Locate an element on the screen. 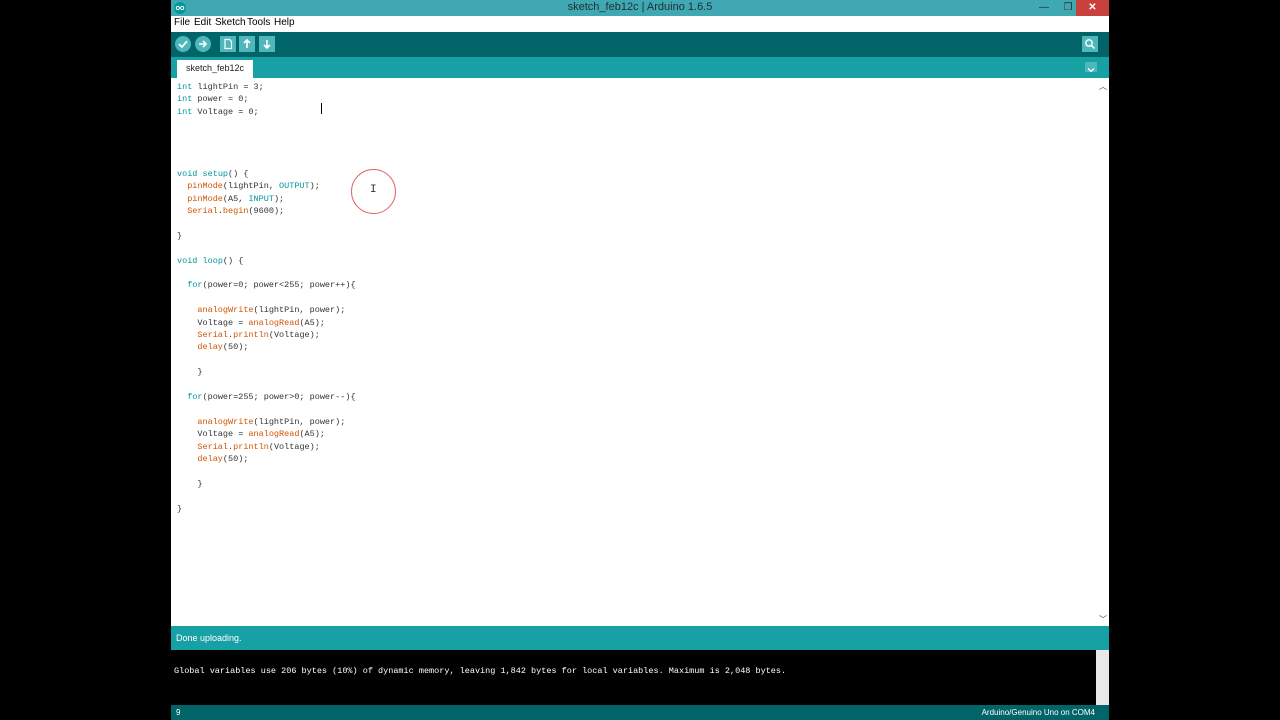 This screenshot has width=1280, height=720. toolbar is located at coordinates (640, 44).